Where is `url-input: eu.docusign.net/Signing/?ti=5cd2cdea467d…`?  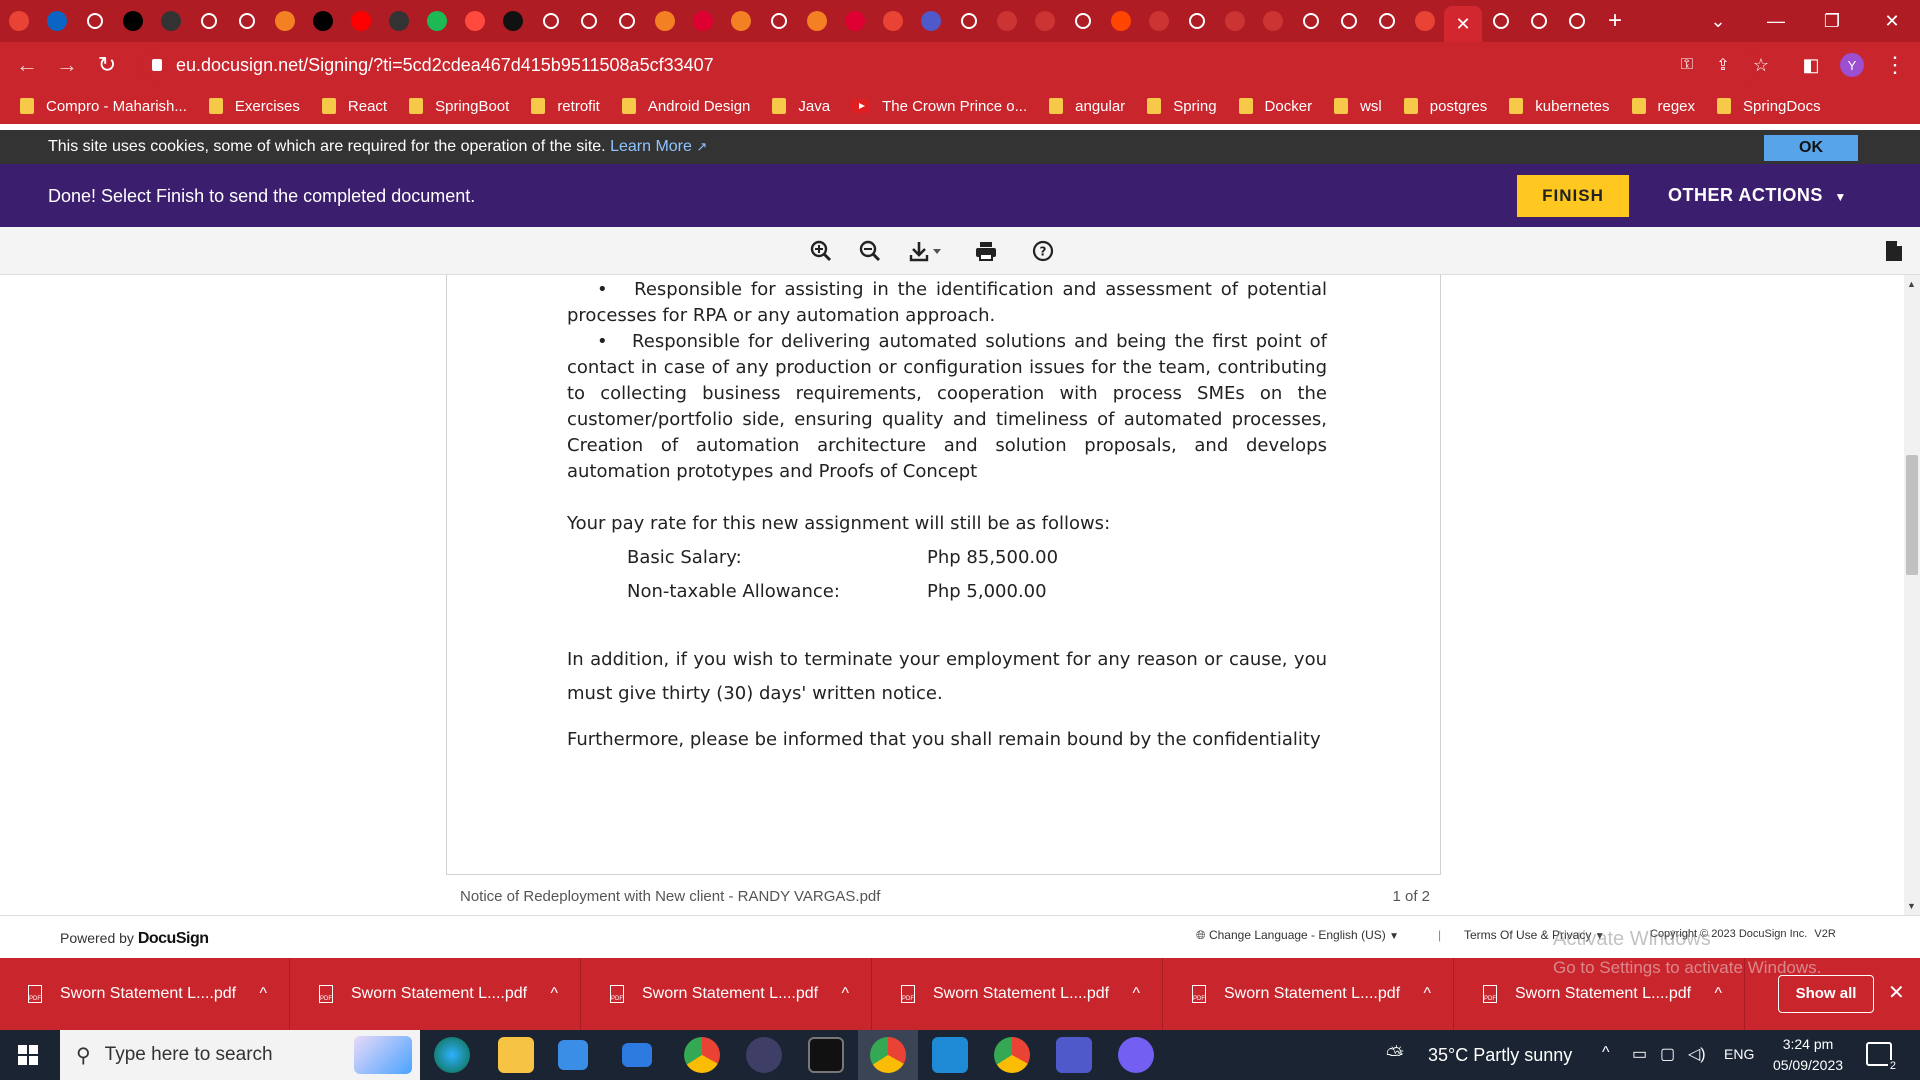
url-input: eu.docusign.net/Signing/?ti=5cd2cdea467d… is located at coordinates (950, 65).